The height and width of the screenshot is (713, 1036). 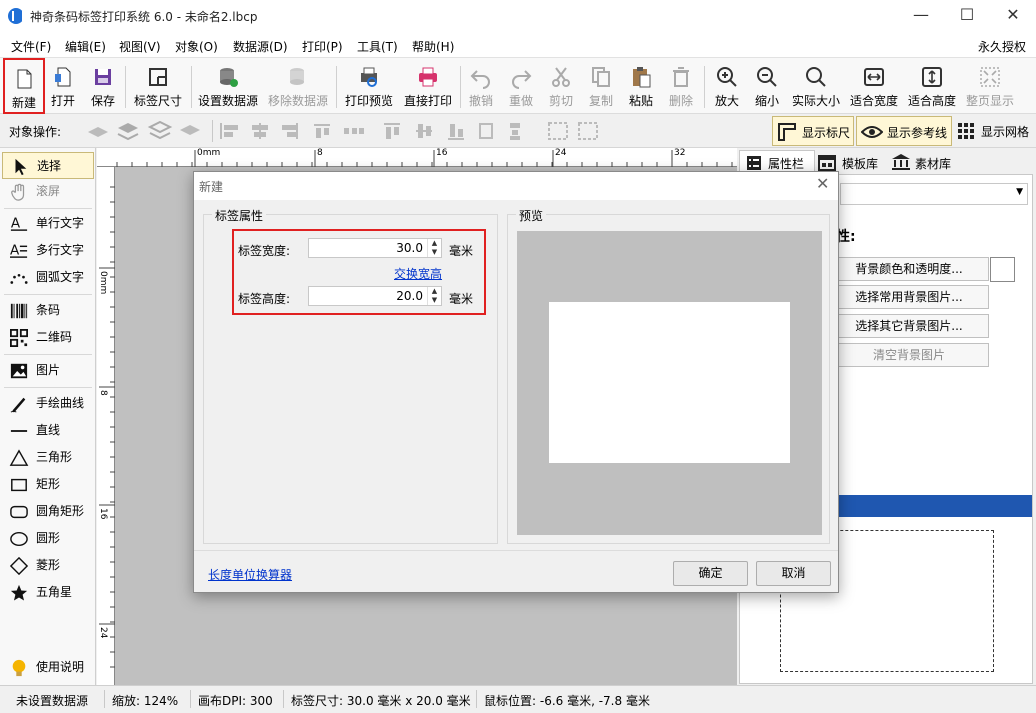 I want to click on left-ruler-label: 0mm, so click(x=103, y=283).